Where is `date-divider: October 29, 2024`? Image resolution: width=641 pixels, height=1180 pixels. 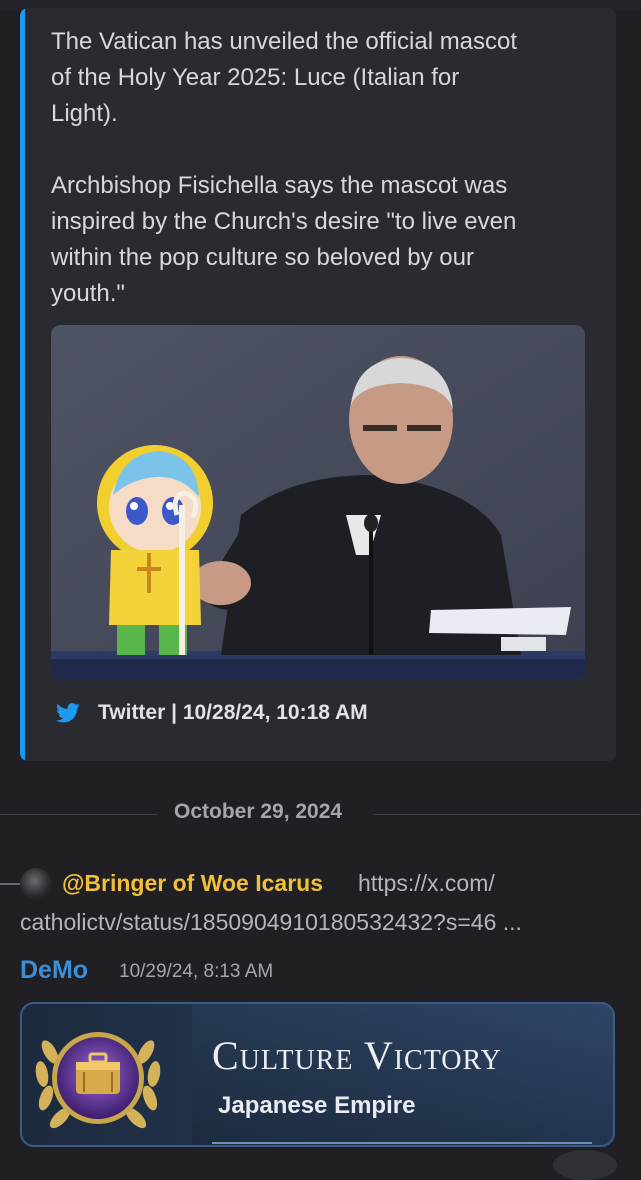 date-divider: October 29, 2024 is located at coordinates (320, 814).